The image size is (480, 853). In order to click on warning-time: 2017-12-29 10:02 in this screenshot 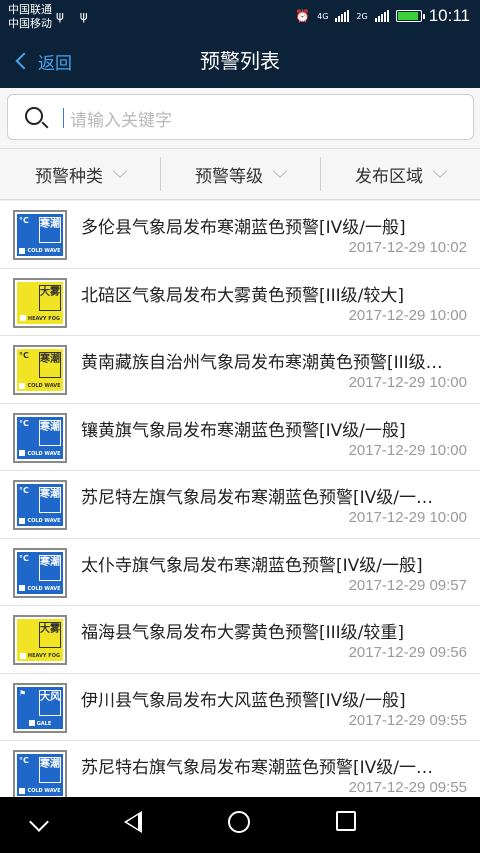, I will do `click(407, 247)`.